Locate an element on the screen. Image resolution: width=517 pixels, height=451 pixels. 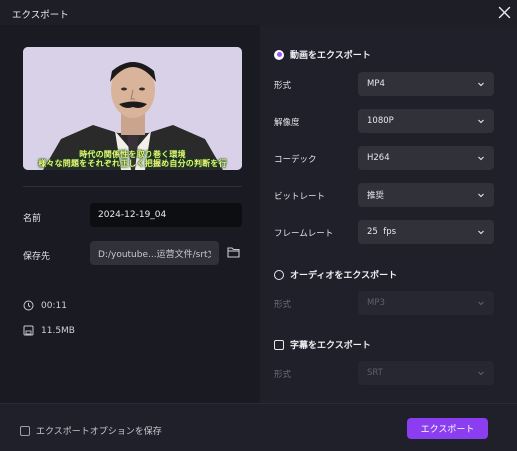
file-size-icon is located at coordinates (28, 330).